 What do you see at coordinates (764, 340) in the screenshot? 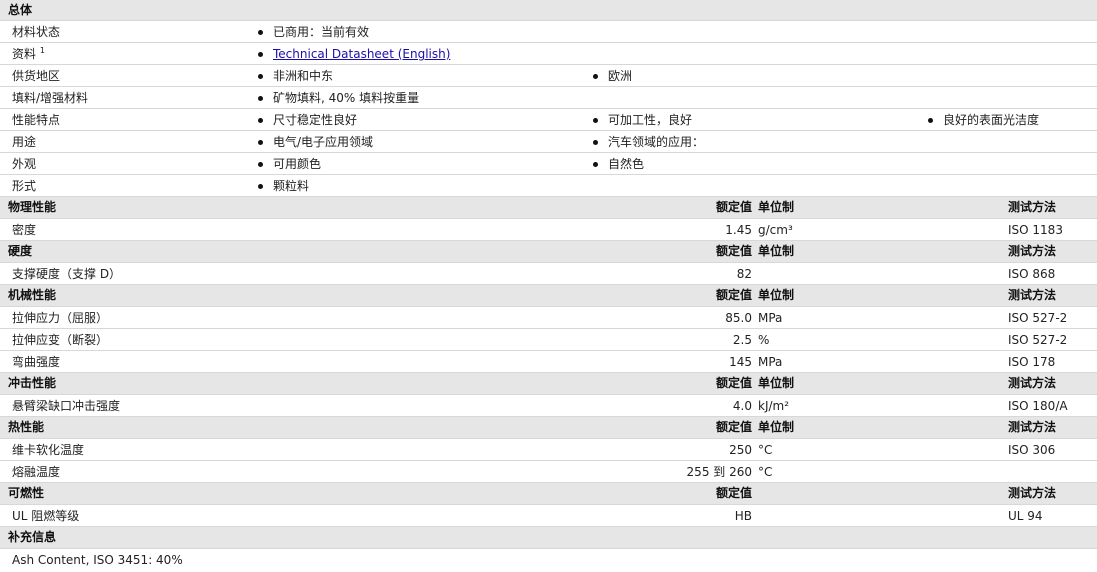
I see `row-unit: %` at bounding box center [764, 340].